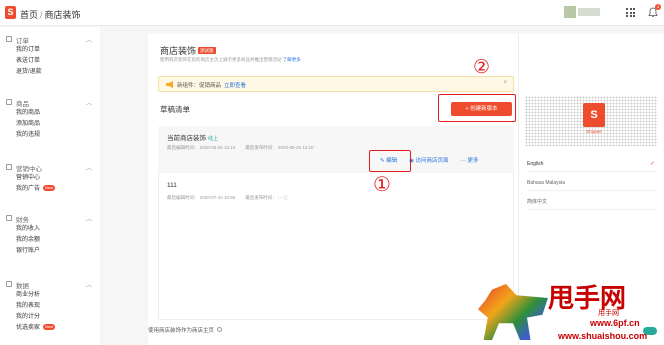  Describe the element at coordinates (175, 109) in the screenshot. I see `drafts-title: 草稿清单` at that location.